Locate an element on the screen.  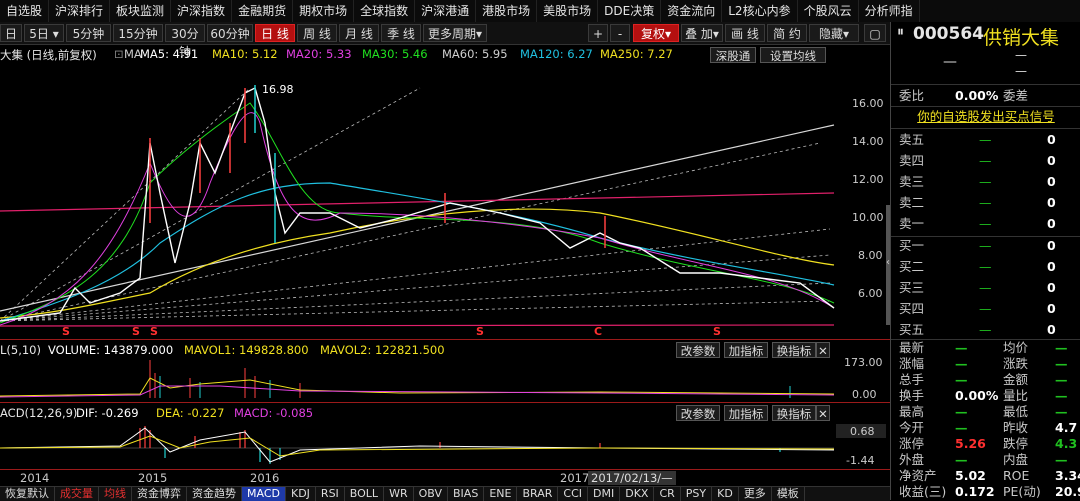
indicator-tab: KDJ is located at coordinates (301, 494).